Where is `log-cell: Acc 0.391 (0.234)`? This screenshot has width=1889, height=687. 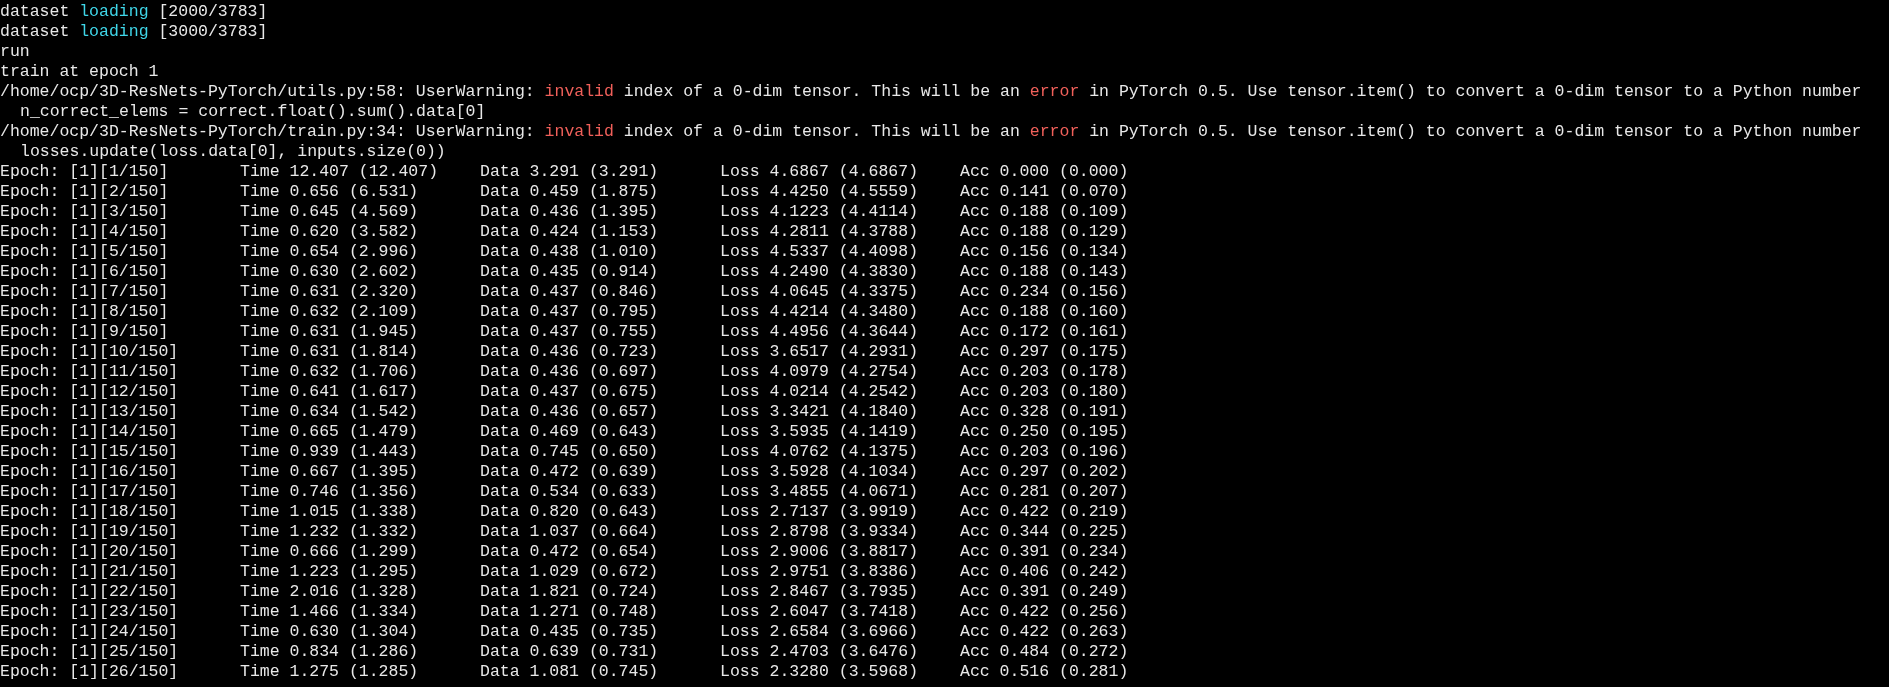 log-cell: Acc 0.391 (0.234) is located at coordinates (1044, 551).